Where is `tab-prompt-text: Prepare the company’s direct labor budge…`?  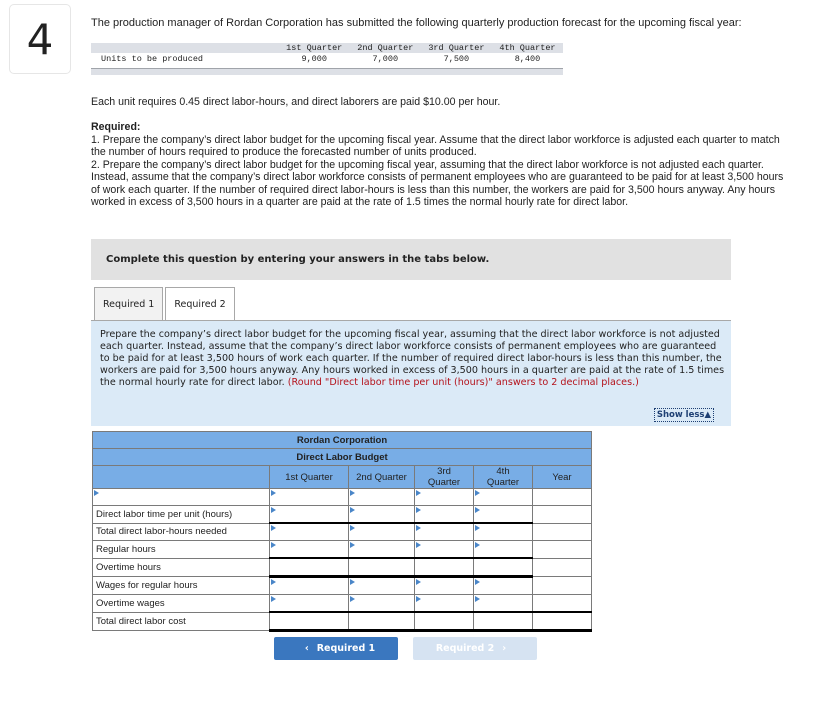
tab-prompt-text: Prepare the company’s direct labor budge… is located at coordinates (412, 358).